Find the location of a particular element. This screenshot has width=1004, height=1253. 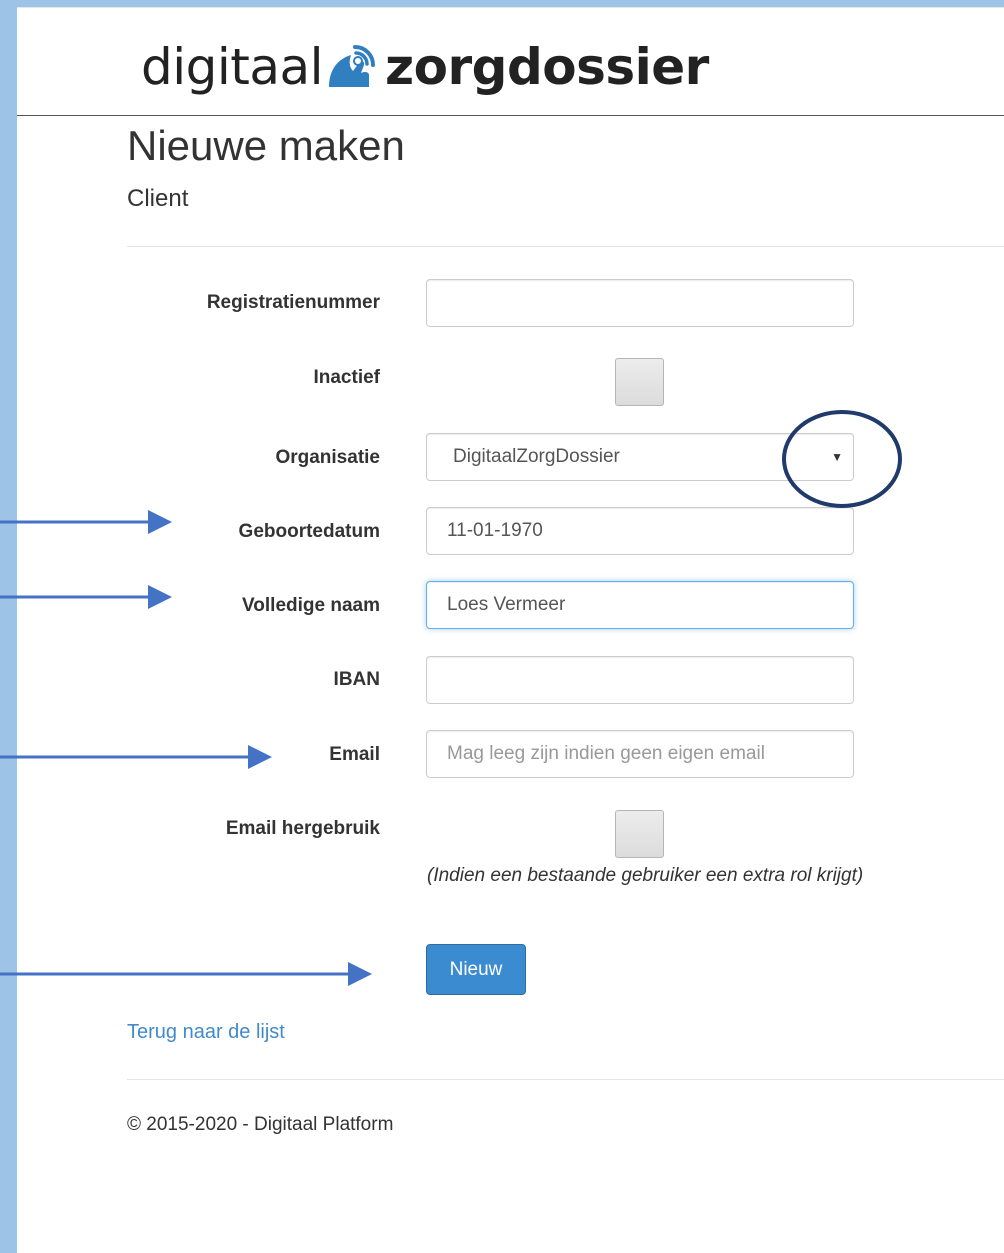

iban-label: IBAN is located at coordinates (356, 679).